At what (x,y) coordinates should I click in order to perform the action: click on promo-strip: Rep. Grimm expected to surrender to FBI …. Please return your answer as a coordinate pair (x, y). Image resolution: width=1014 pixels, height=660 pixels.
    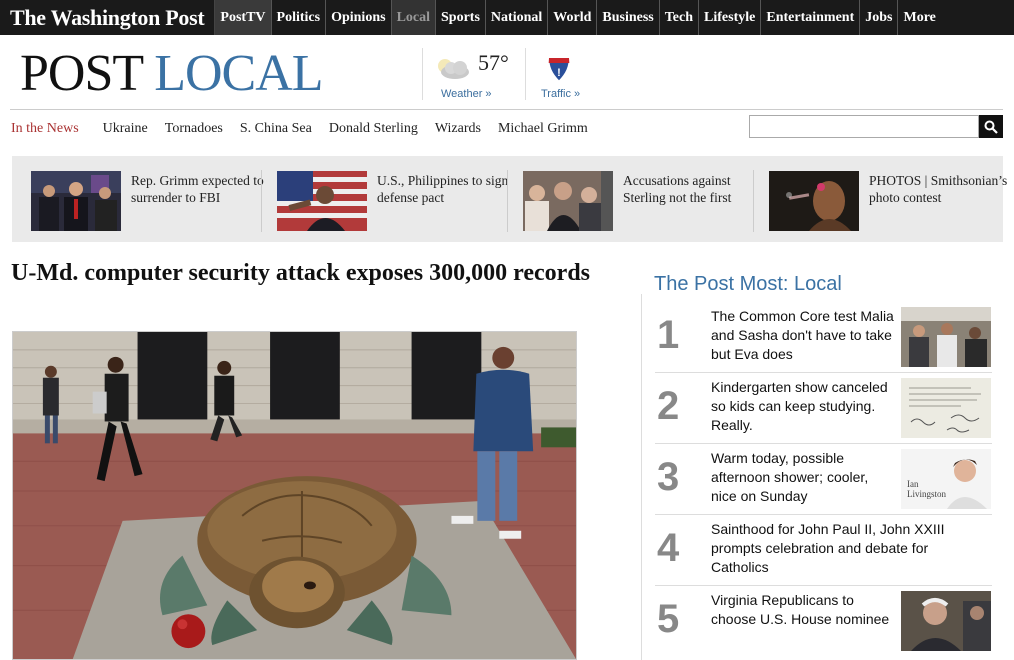
    Looking at the image, I should click on (509, 199).